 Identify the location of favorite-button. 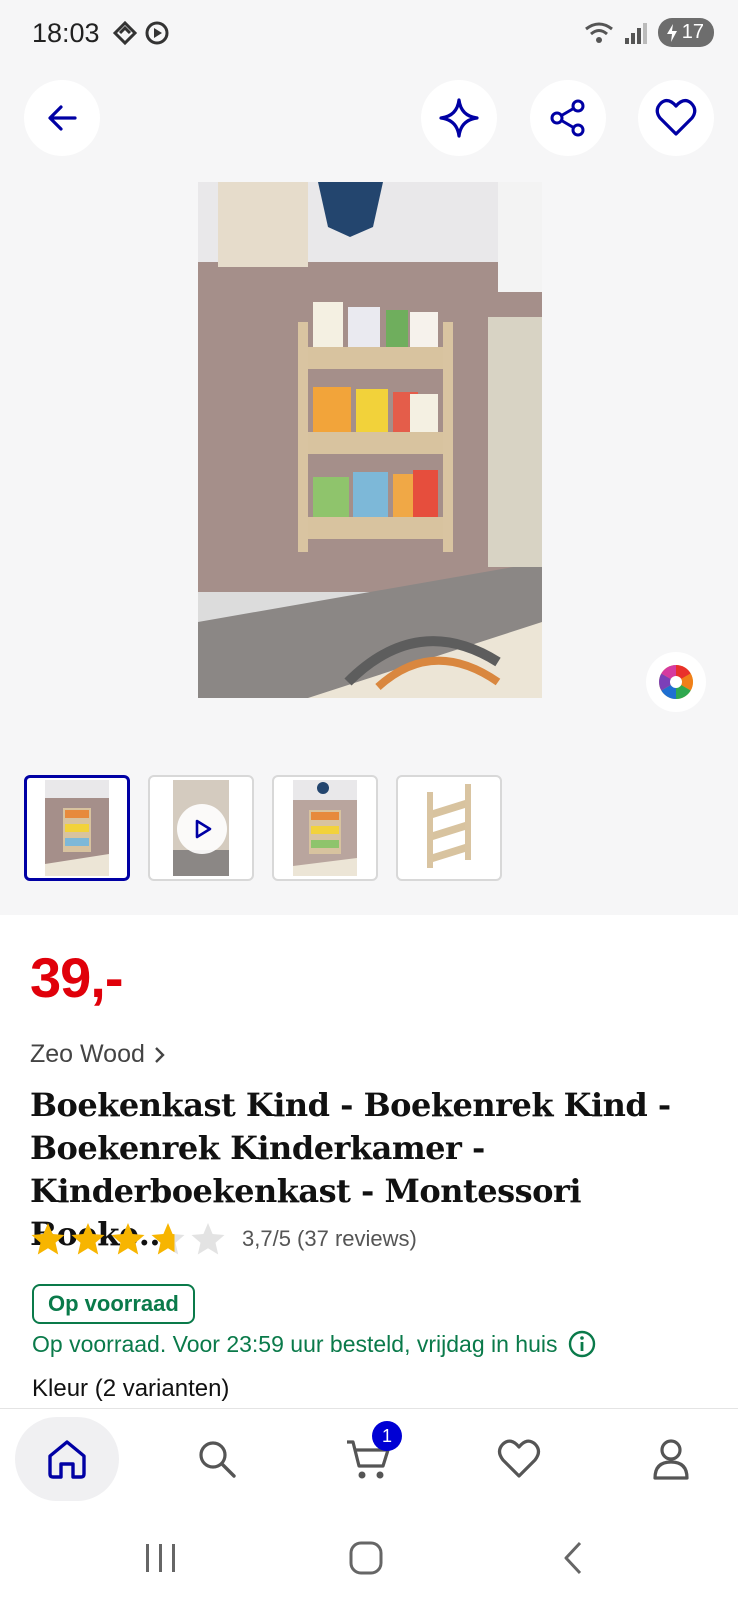
(676, 118).